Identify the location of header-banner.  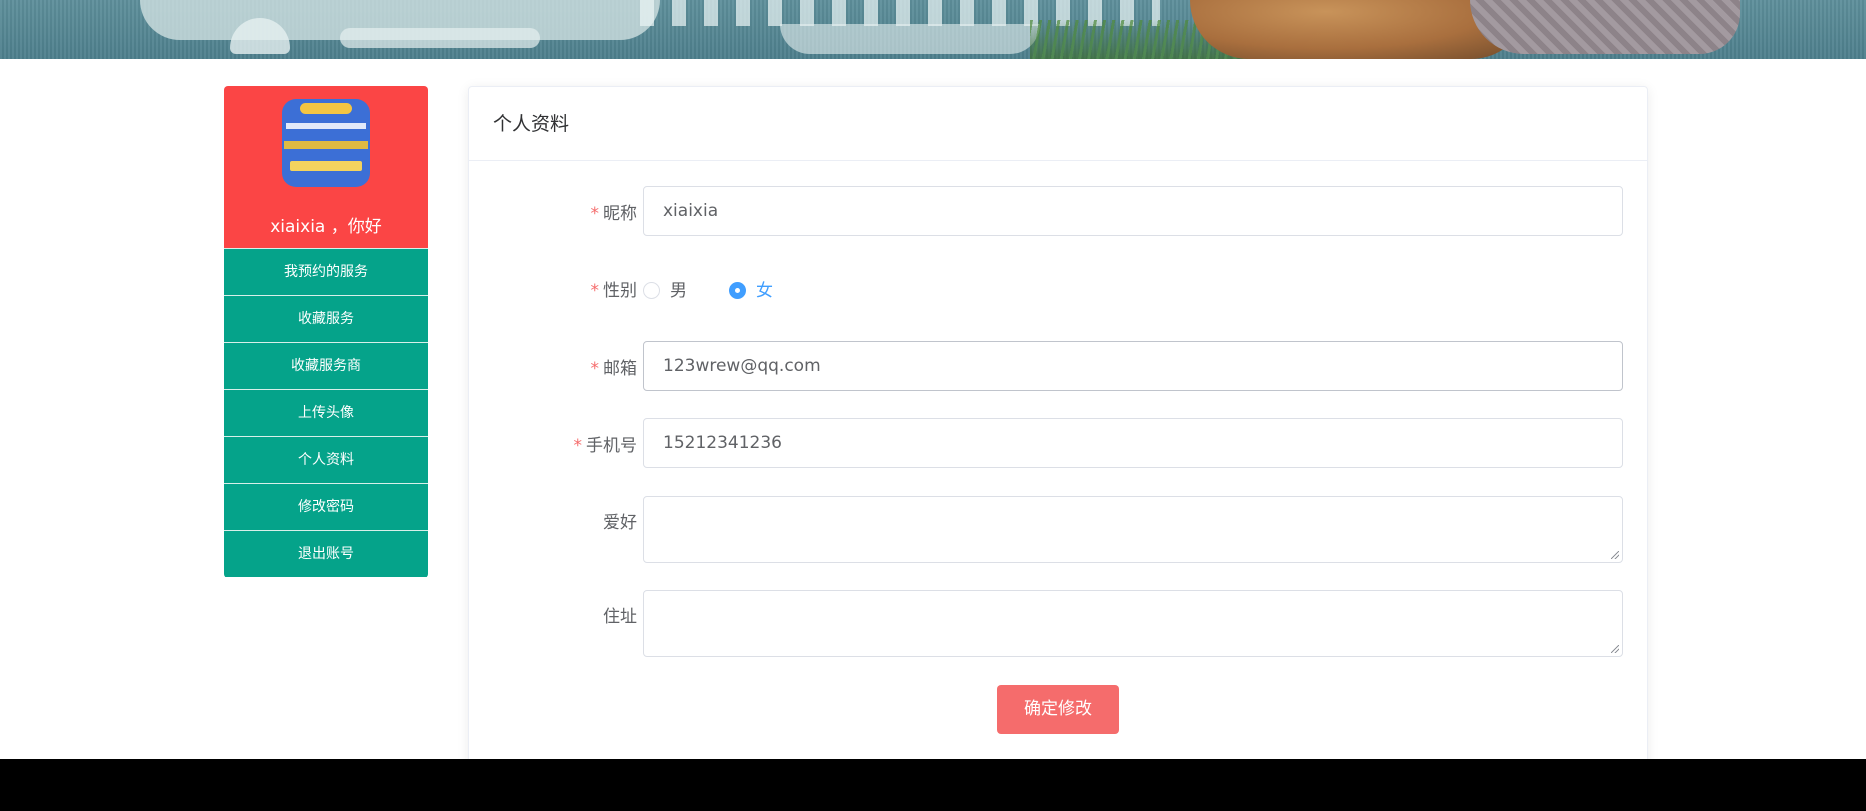
(933, 29).